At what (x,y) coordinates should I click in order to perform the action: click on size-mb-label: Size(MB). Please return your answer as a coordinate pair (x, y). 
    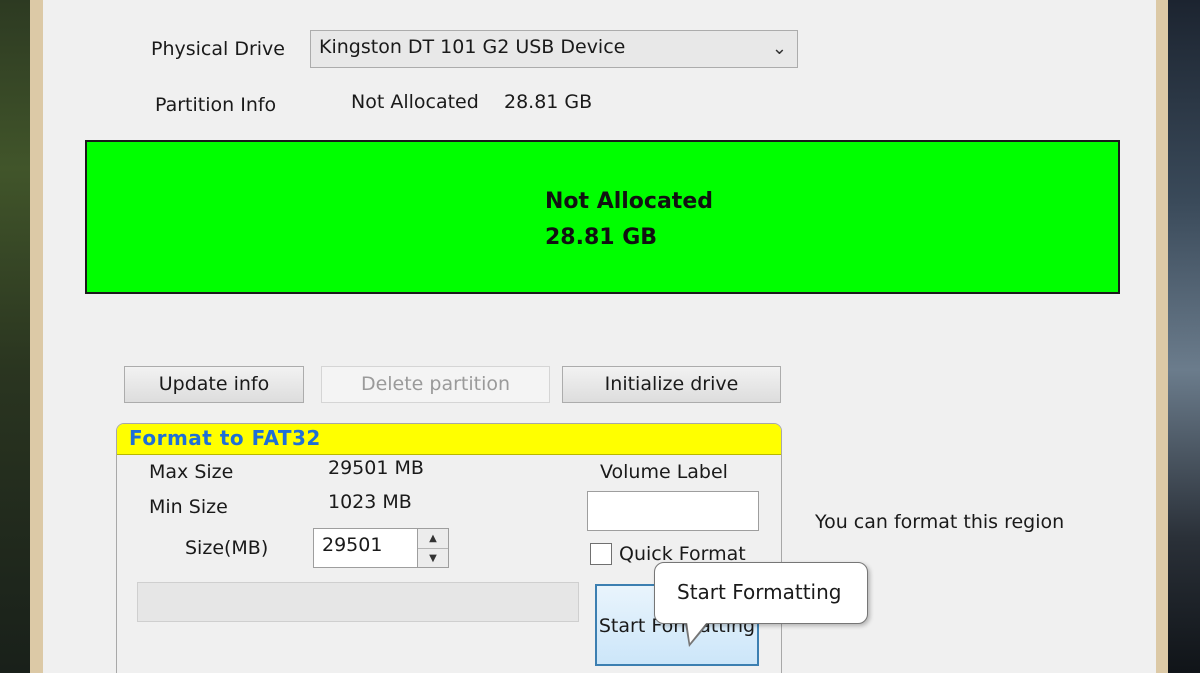
    Looking at the image, I should click on (227, 548).